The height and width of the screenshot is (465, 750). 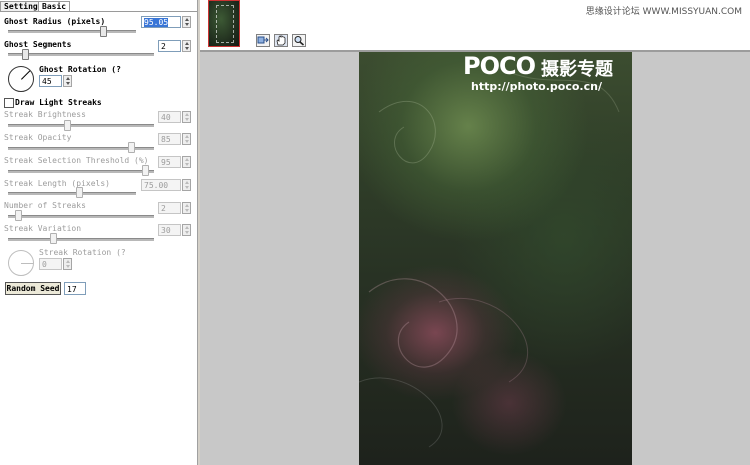 I want to click on streak-opacity-label: Streak Opacity, so click(x=38, y=137).